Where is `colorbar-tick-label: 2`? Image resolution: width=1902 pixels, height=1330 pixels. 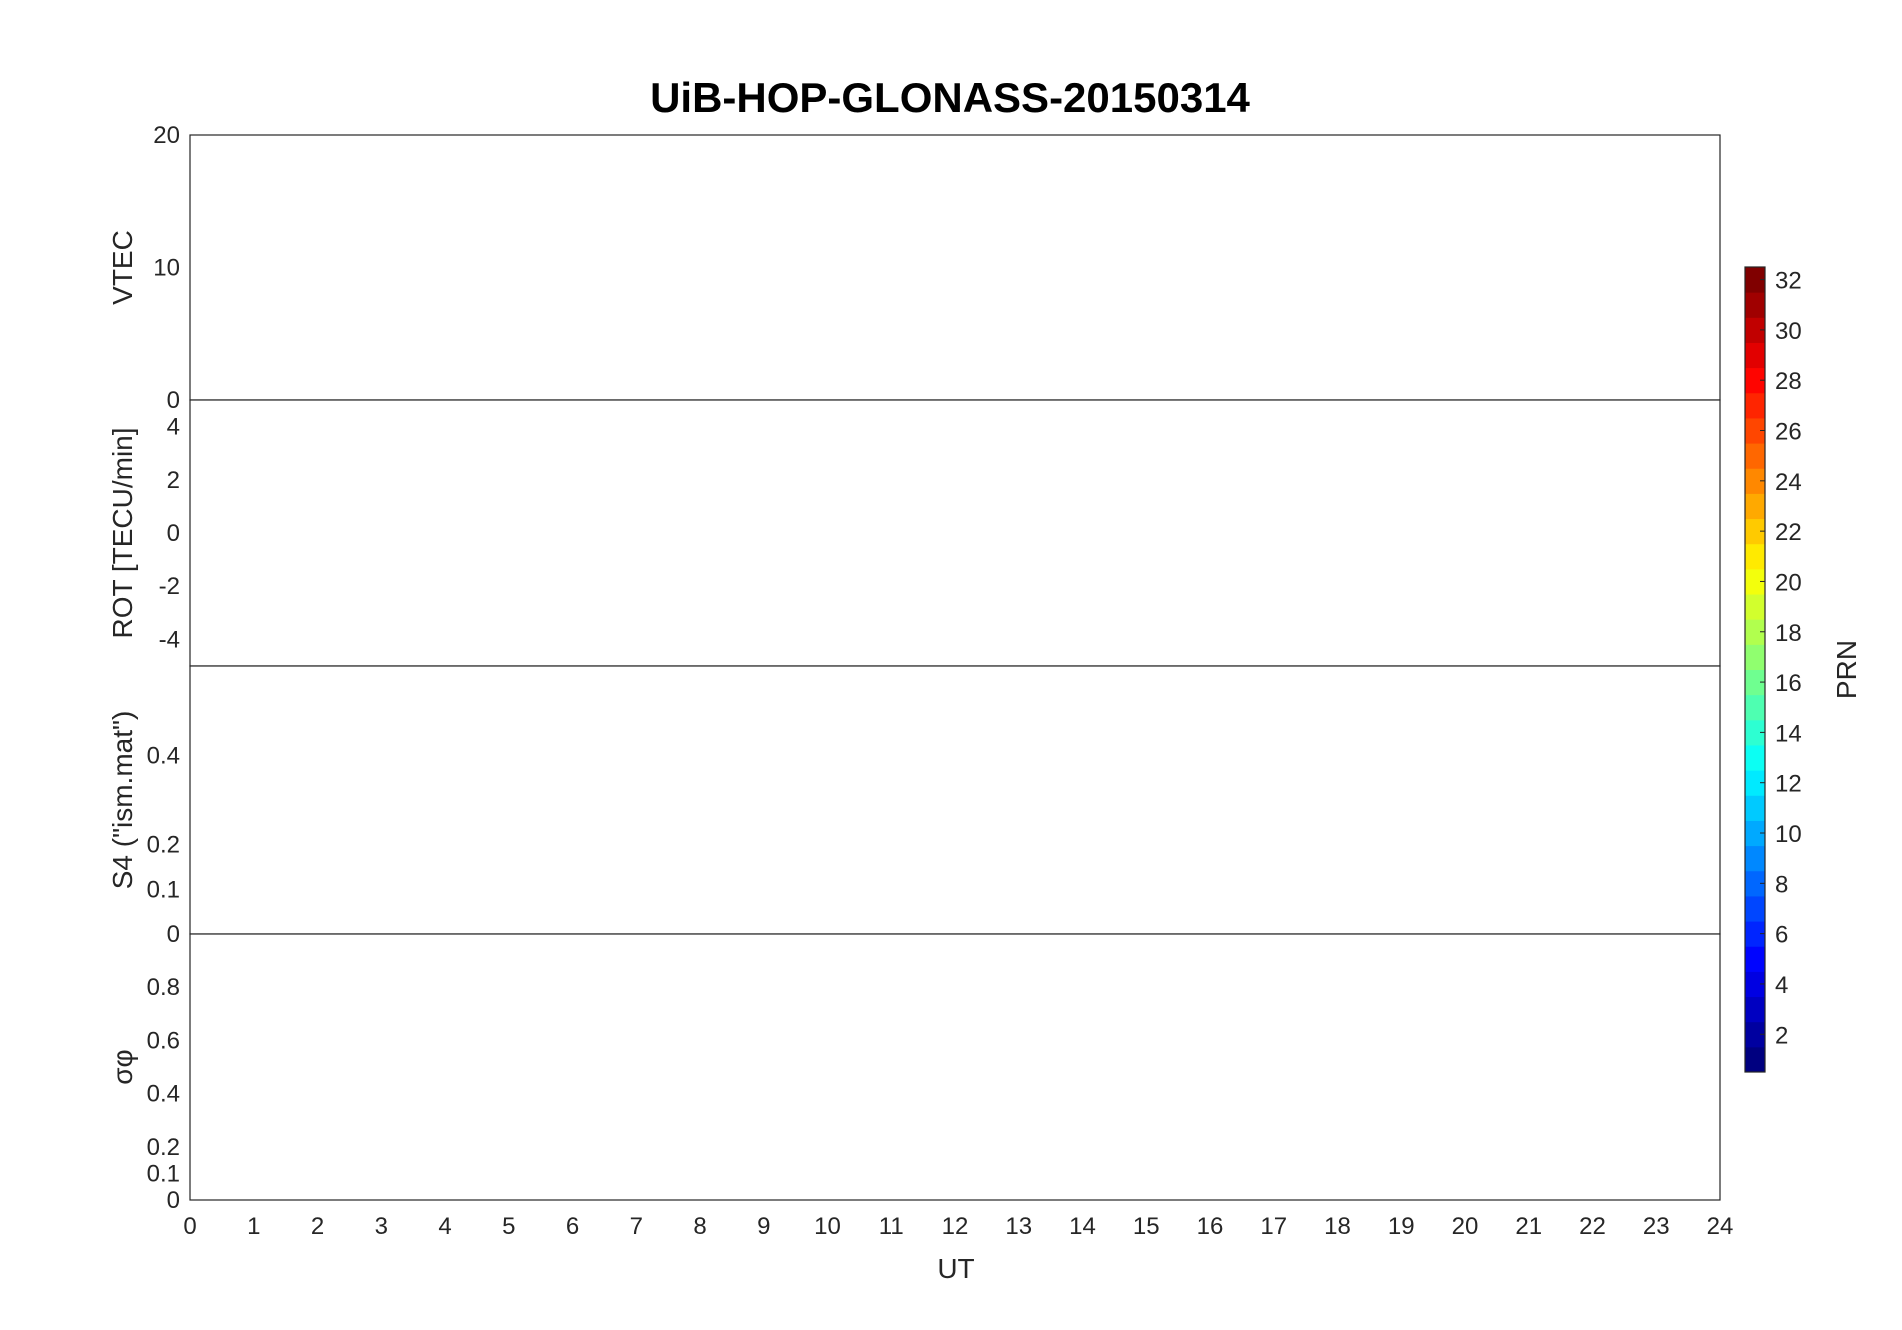 colorbar-tick-label: 2 is located at coordinates (1781, 1035).